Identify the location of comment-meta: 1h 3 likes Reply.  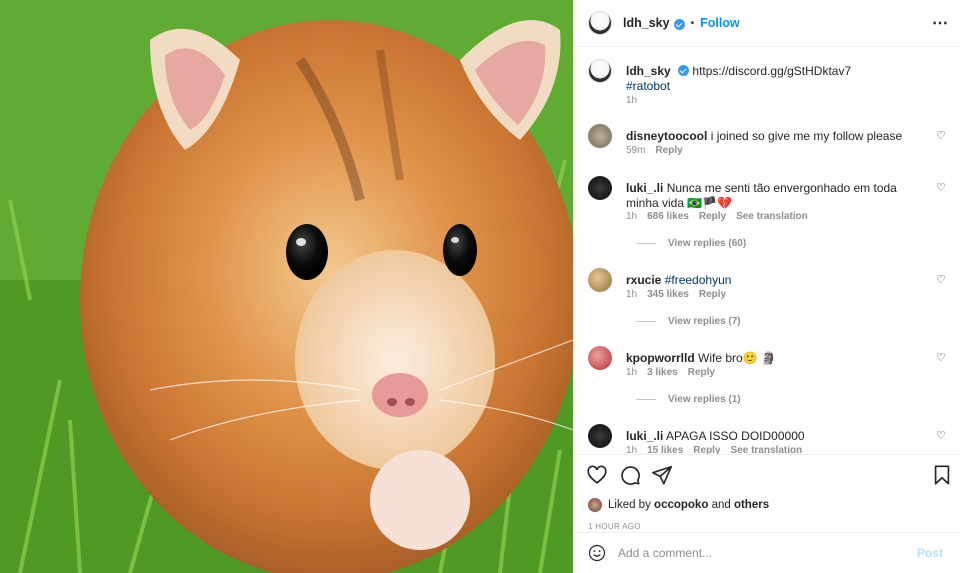
(670, 372).